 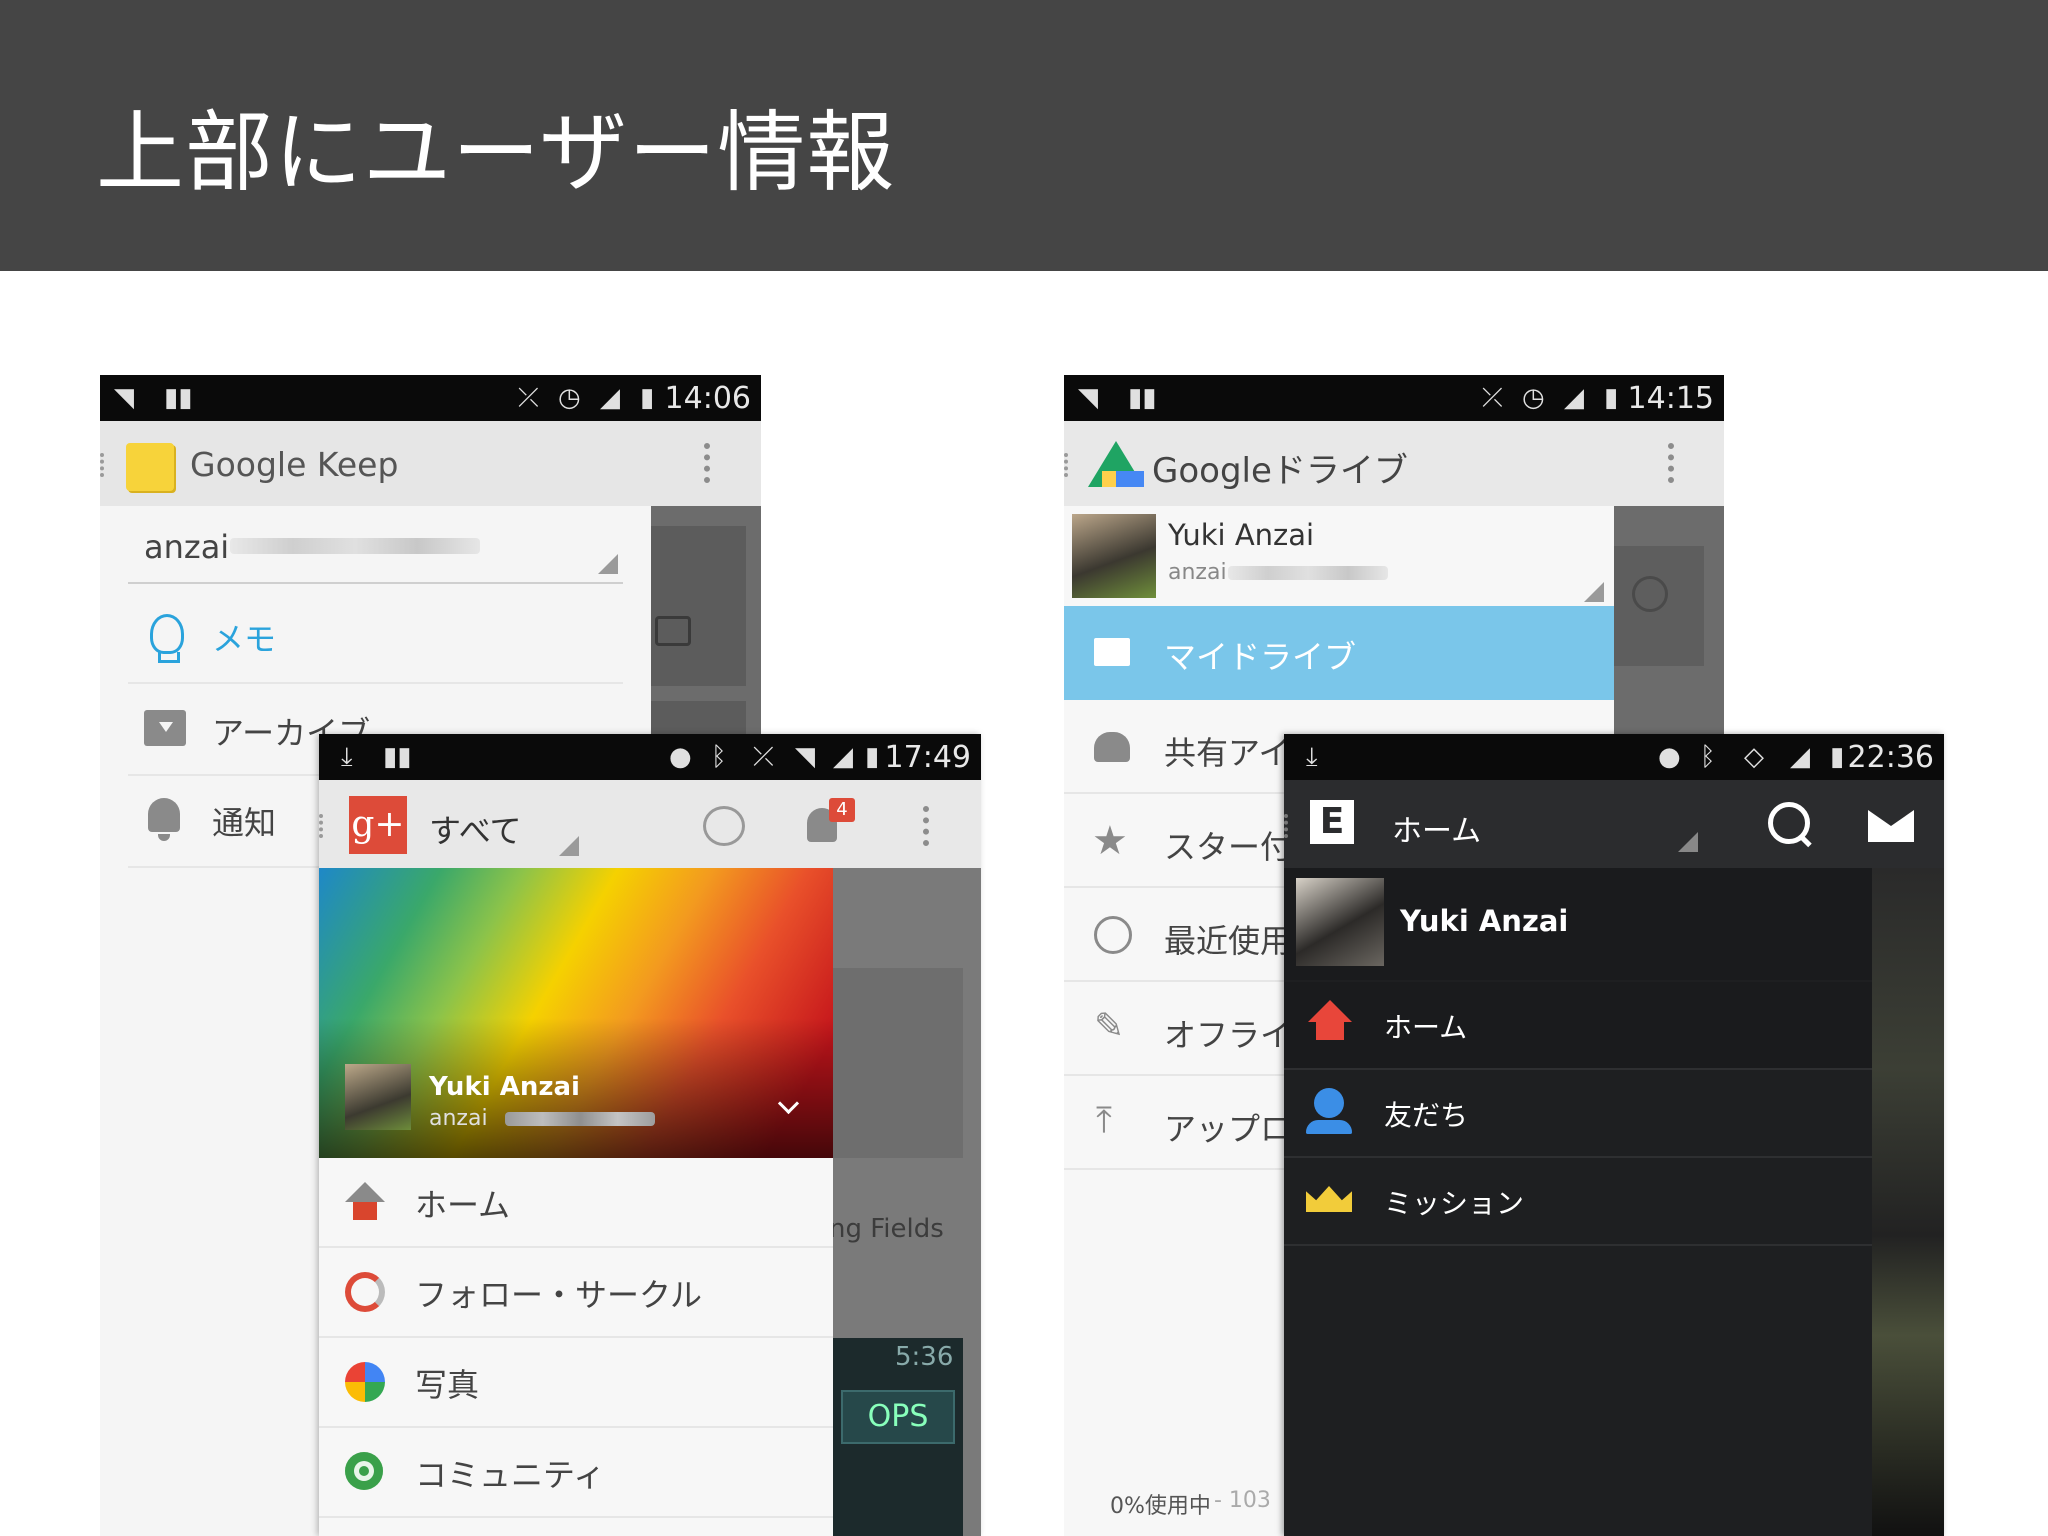 I want to click on keep-menu-divider, so click(x=375, y=683).